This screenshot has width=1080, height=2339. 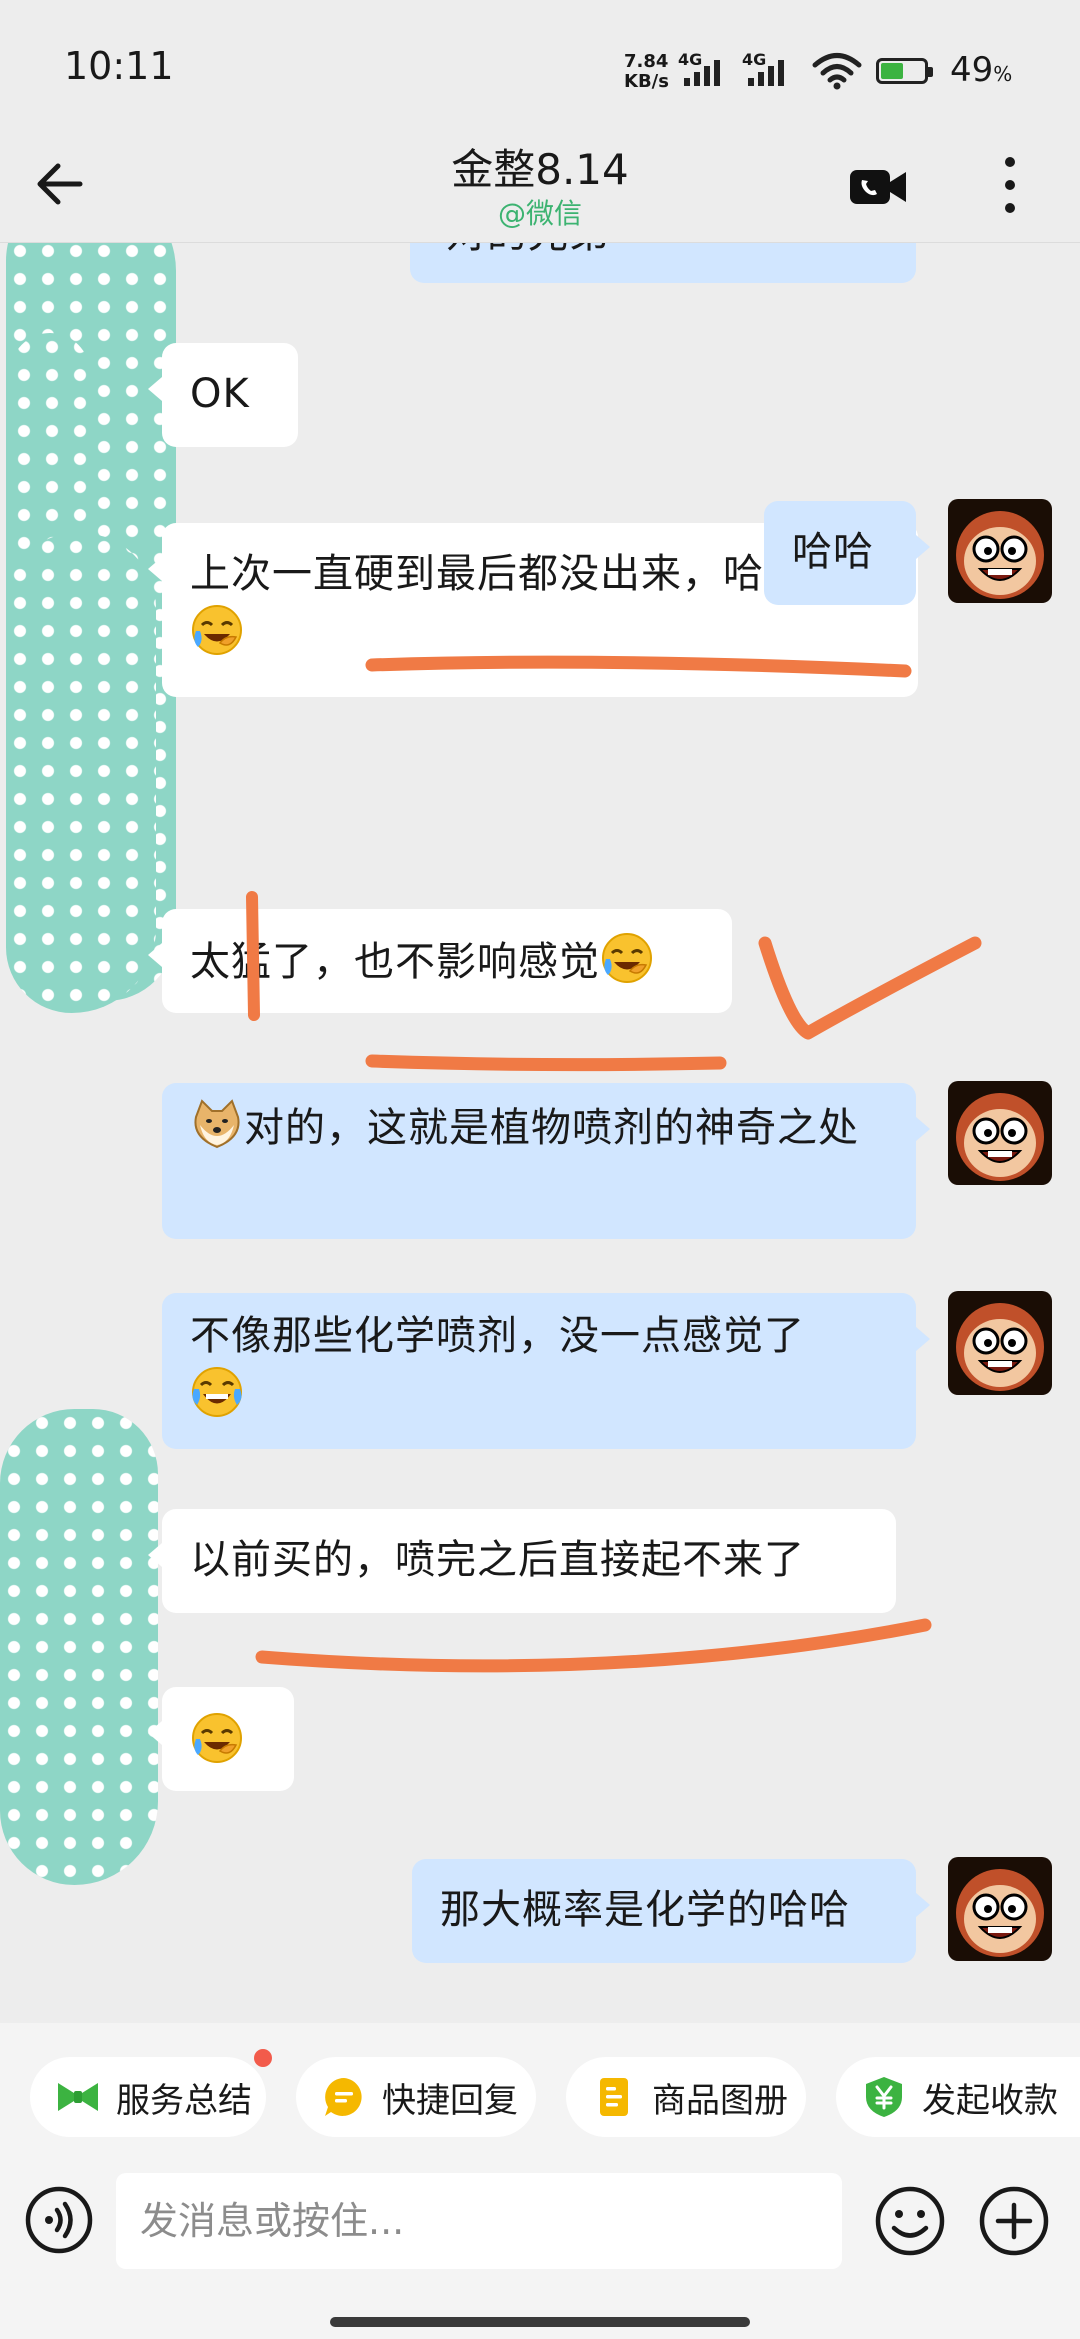 I want to click on service-summary-button: 服务总结, so click(x=148, y=2097).